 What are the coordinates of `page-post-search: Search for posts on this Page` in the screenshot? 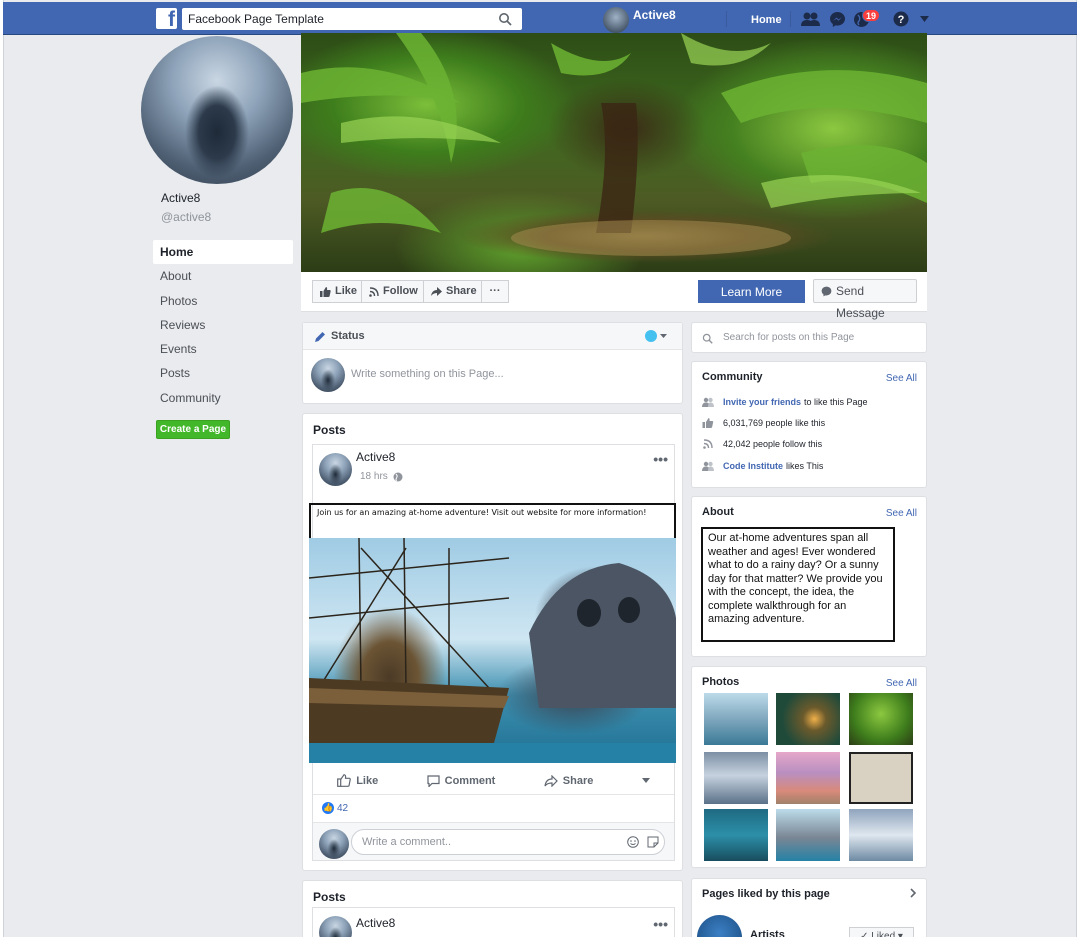 It's located at (809, 337).